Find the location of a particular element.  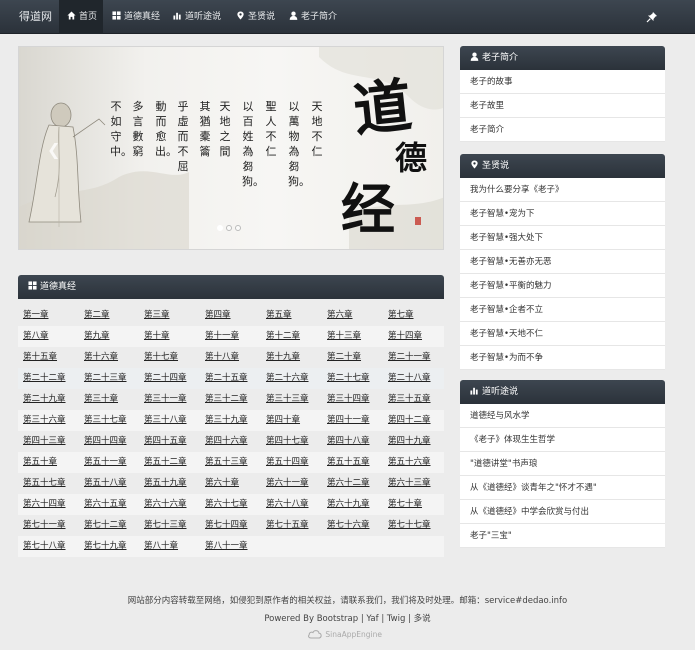

chapter-link: 第二十三章 is located at coordinates (105, 378).